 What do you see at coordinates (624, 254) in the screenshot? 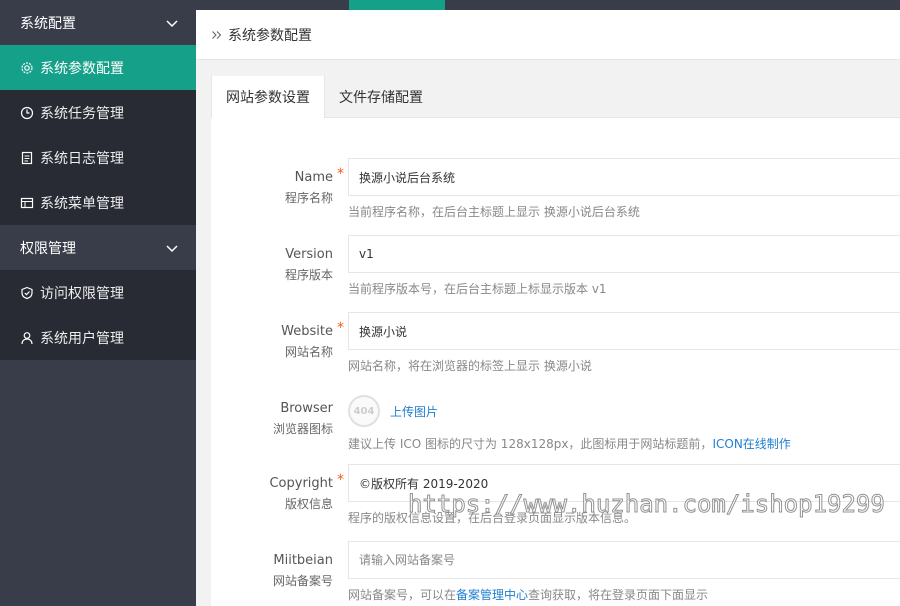
I see `version-input` at bounding box center [624, 254].